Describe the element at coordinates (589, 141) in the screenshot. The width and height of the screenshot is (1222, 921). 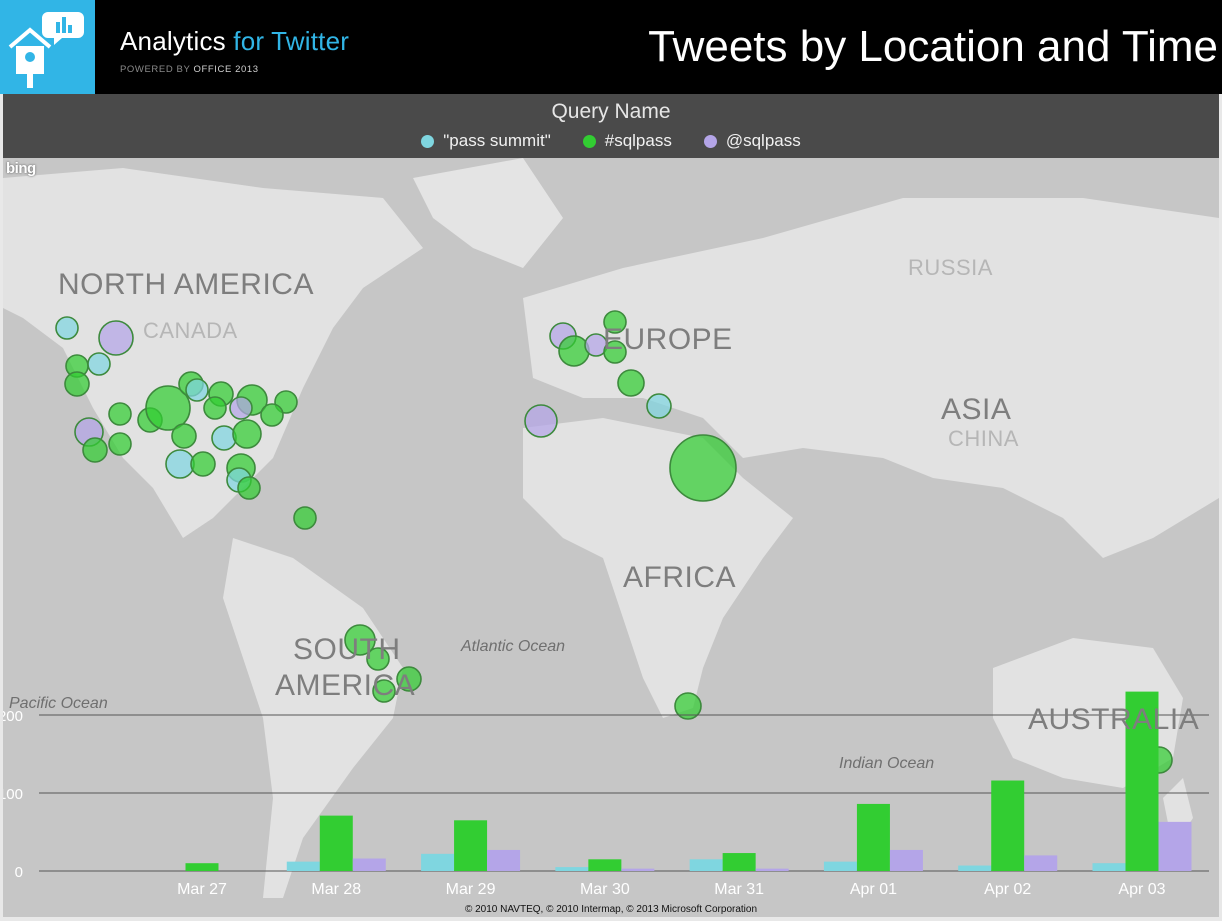
I see `legend-marker-sqlpass-hashtag` at that location.